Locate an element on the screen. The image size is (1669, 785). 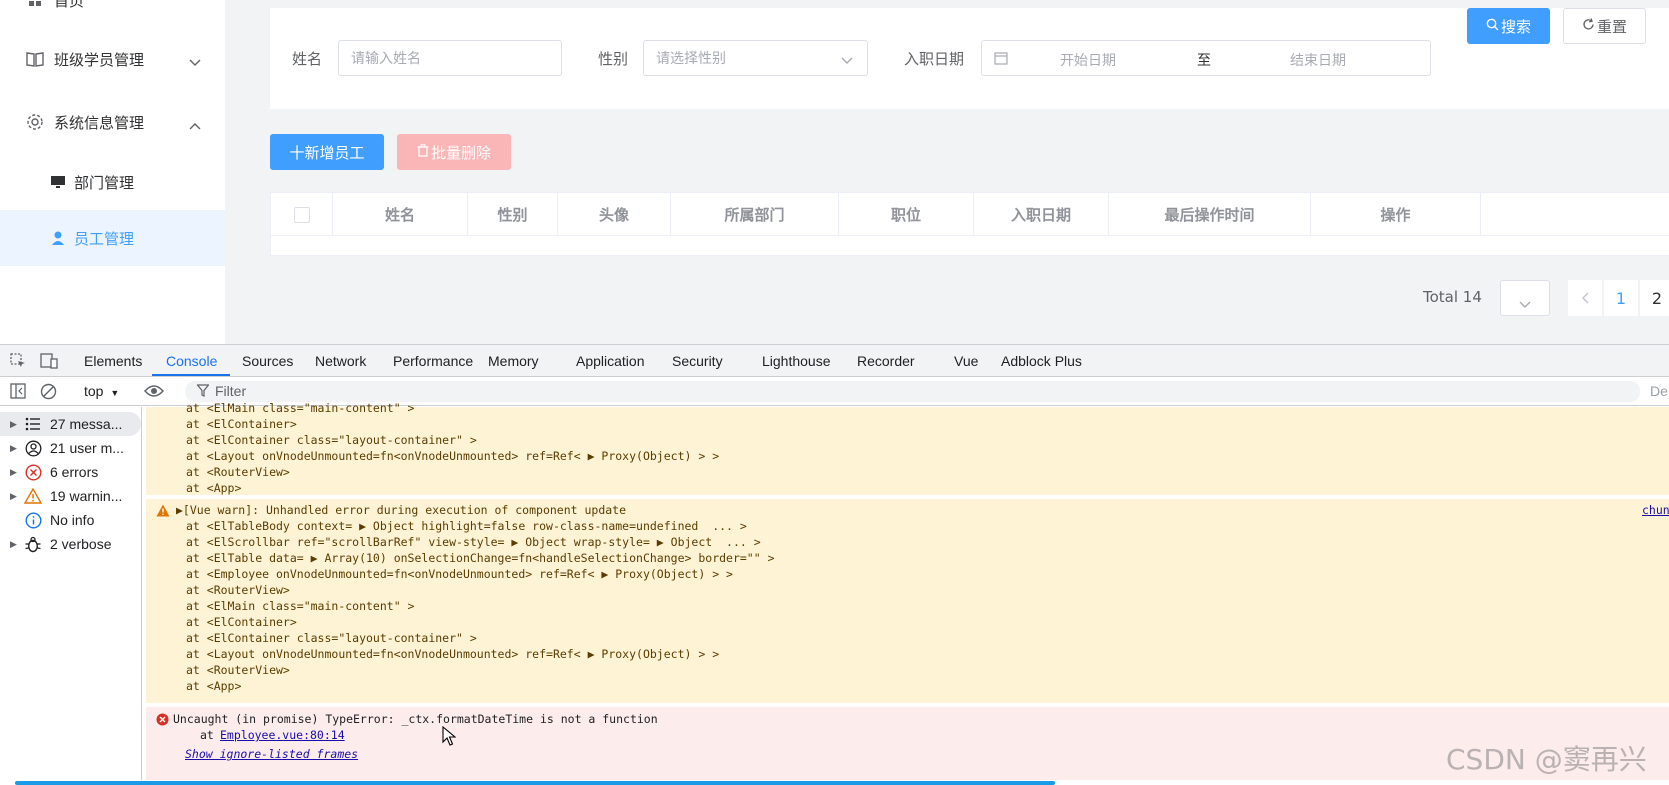
column-header: 操作 is located at coordinates (1396, 214).